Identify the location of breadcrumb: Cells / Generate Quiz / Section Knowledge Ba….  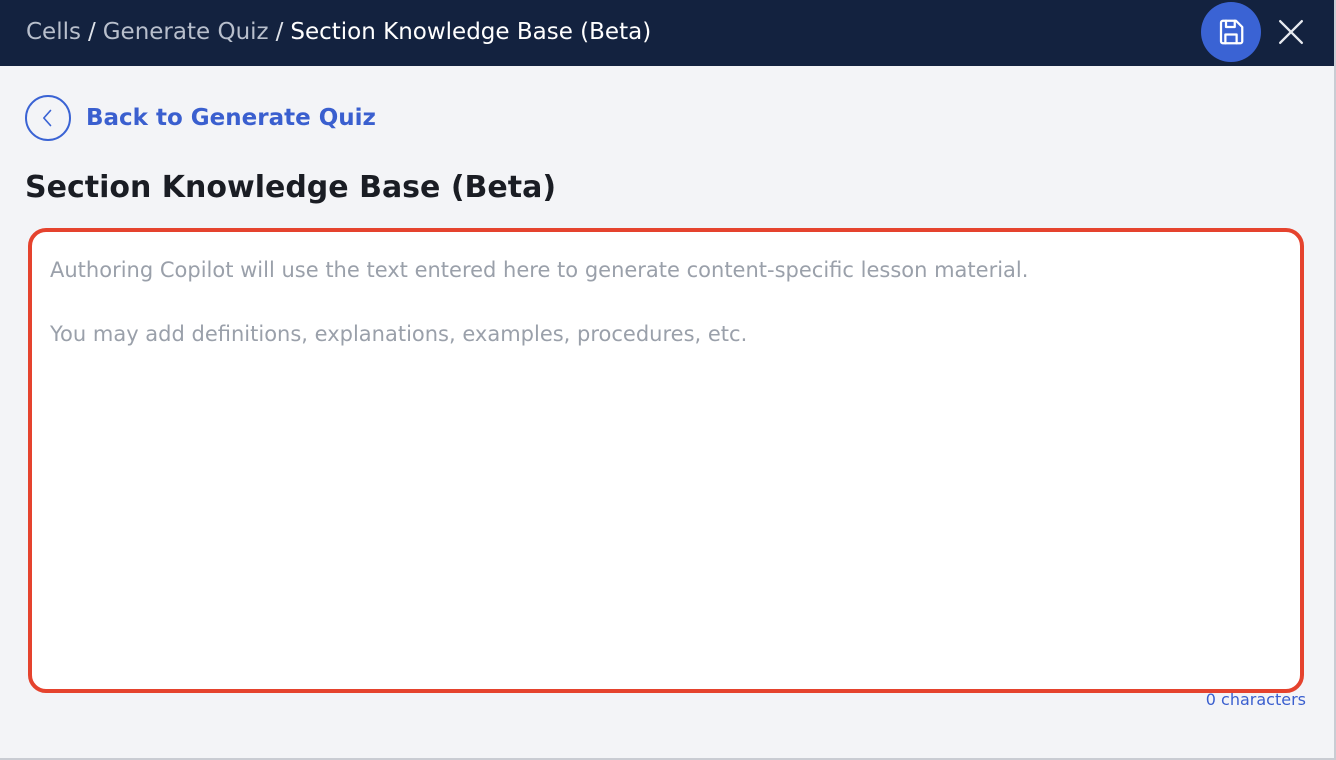
(338, 32).